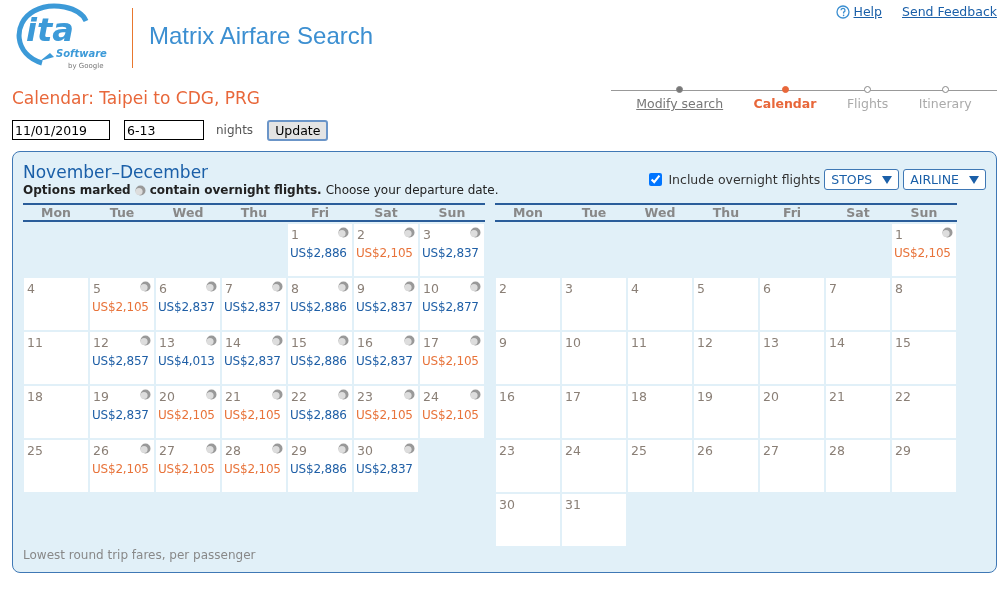  I want to click on note-text: Options marked, so click(77, 190).